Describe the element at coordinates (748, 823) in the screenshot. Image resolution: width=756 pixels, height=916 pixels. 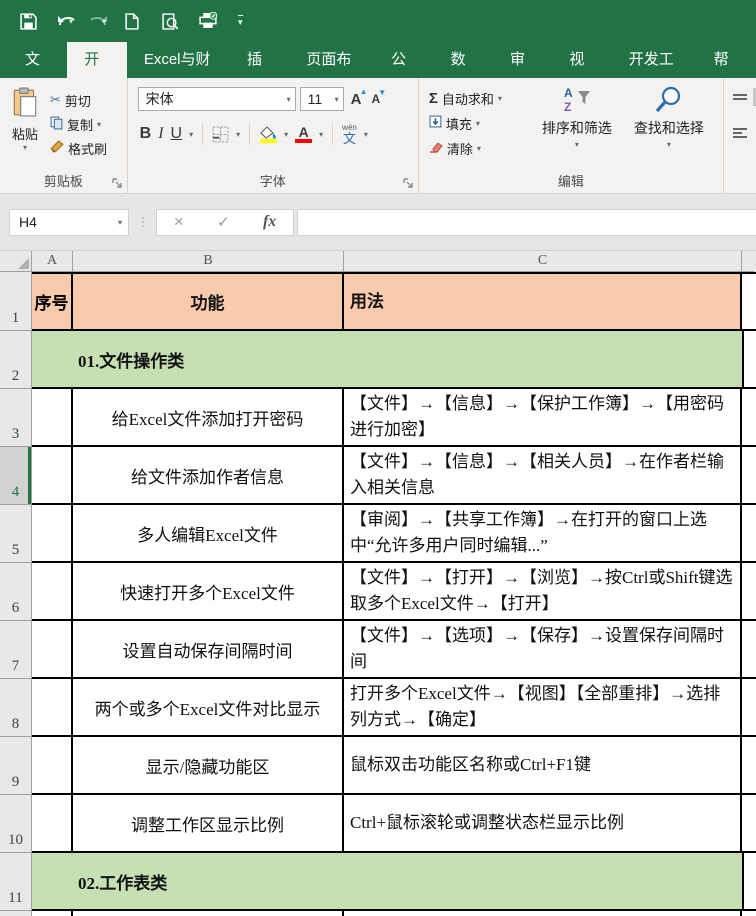
I see `cell-D10` at that location.